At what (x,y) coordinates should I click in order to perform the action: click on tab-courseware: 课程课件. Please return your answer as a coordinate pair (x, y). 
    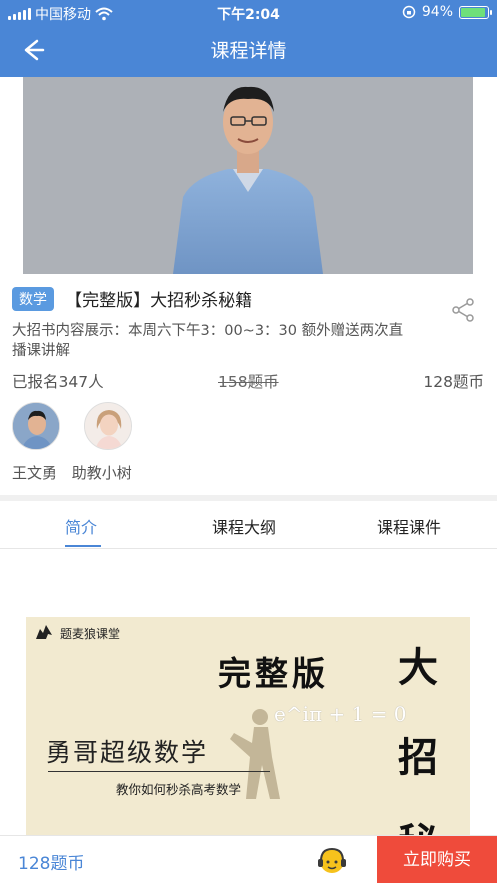
    Looking at the image, I should click on (409, 526).